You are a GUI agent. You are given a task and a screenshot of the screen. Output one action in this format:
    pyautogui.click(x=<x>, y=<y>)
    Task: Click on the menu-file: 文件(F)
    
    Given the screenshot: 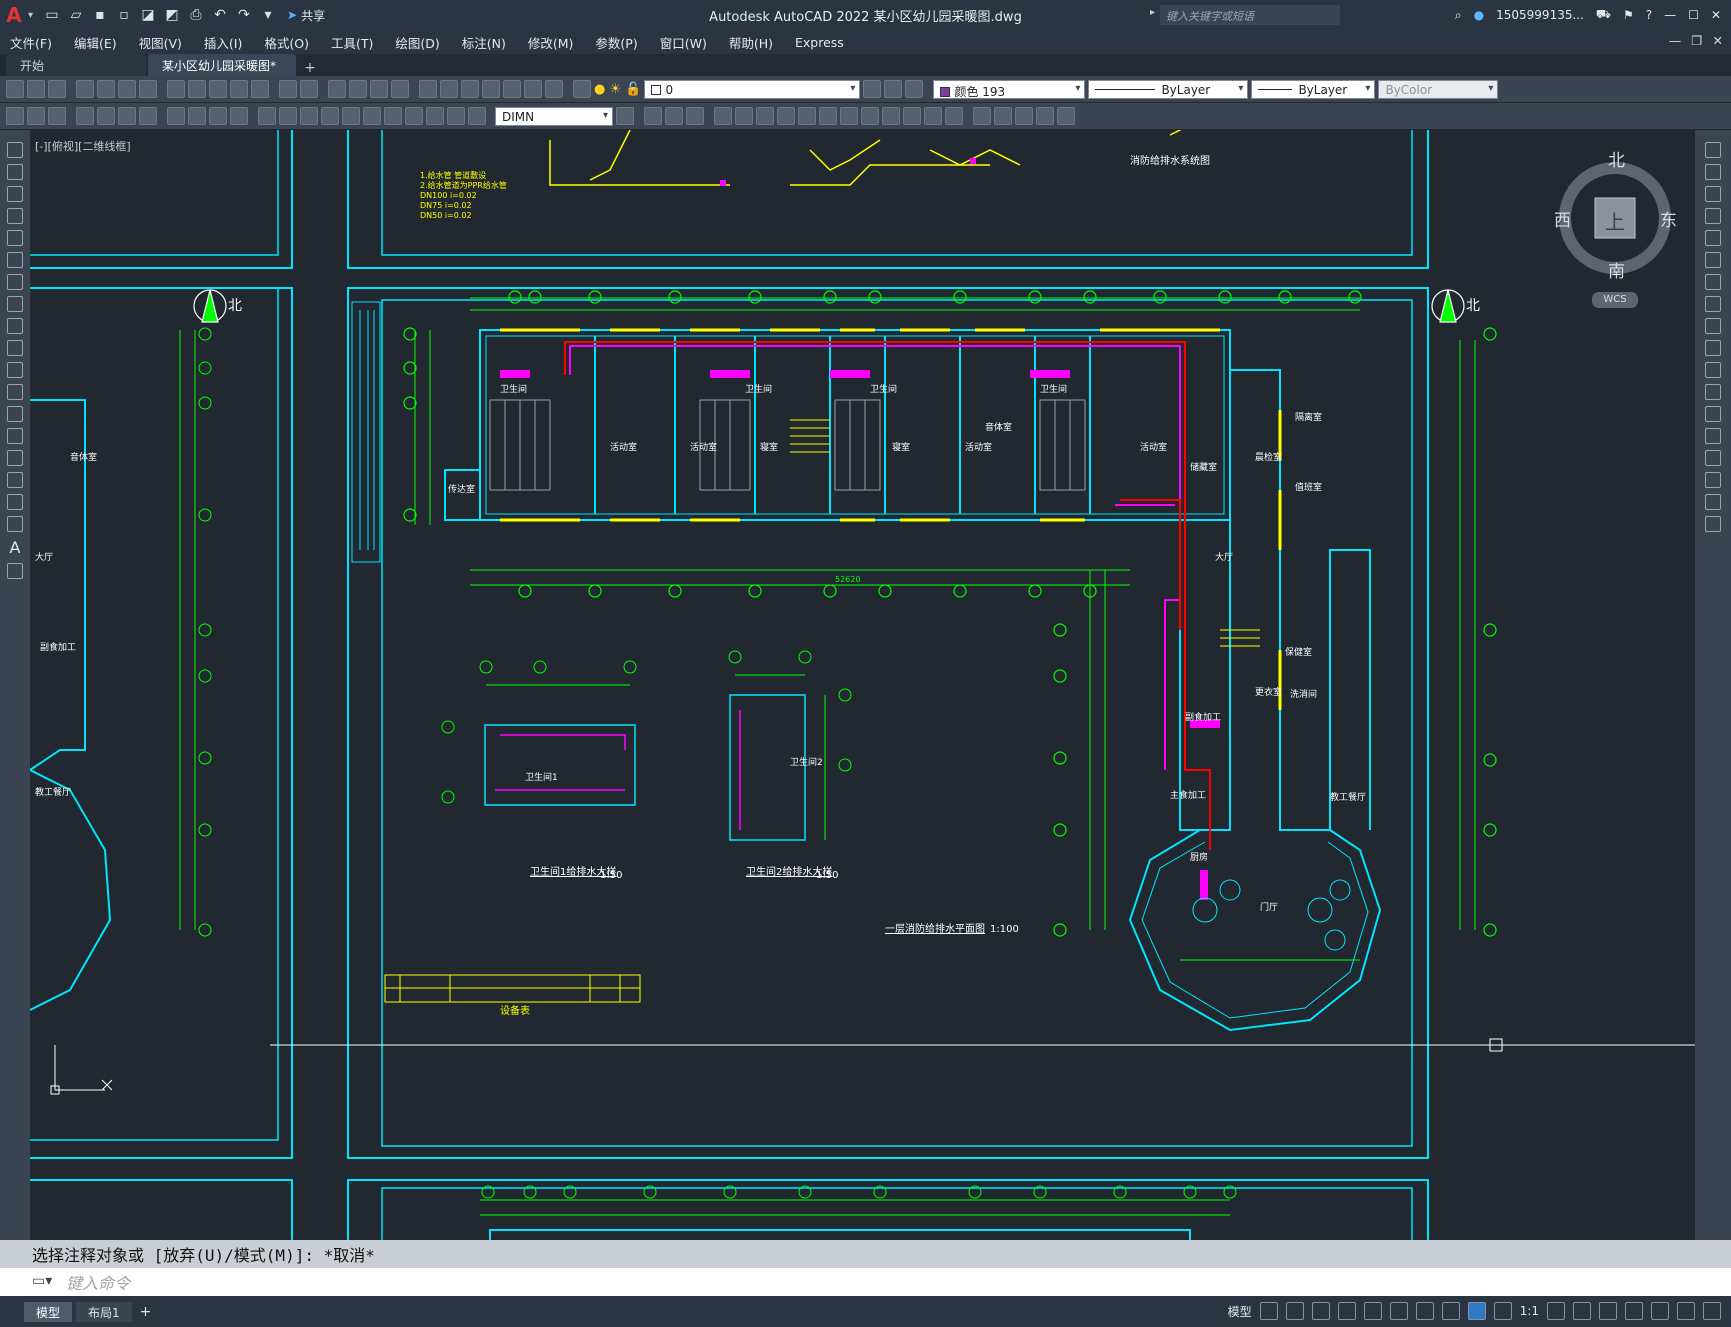 What is the action you would take?
    pyautogui.click(x=31, y=42)
    